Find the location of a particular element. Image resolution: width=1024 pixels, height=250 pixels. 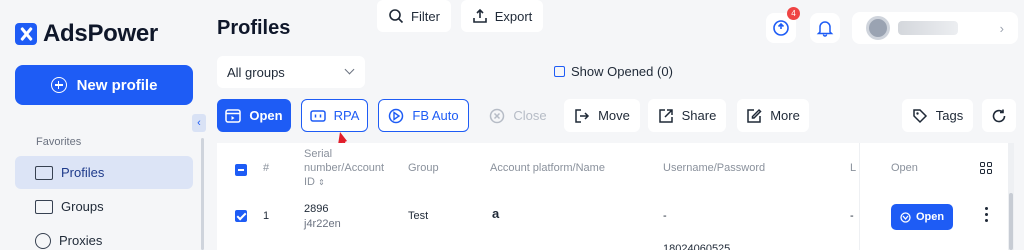

row-extra: - is located at coordinates (852, 216).